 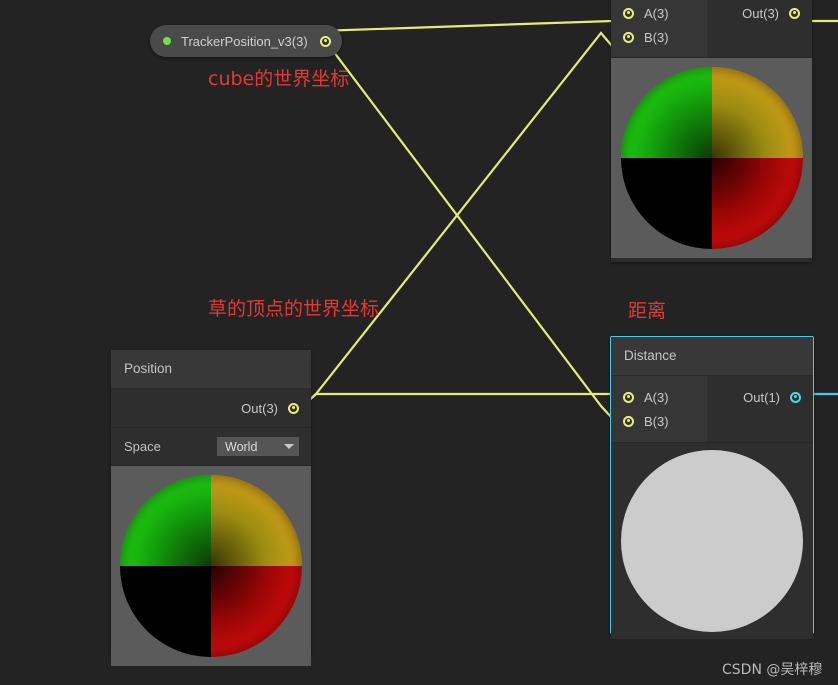 What do you see at coordinates (211, 369) in the screenshot?
I see `node-position-title: Position` at bounding box center [211, 369].